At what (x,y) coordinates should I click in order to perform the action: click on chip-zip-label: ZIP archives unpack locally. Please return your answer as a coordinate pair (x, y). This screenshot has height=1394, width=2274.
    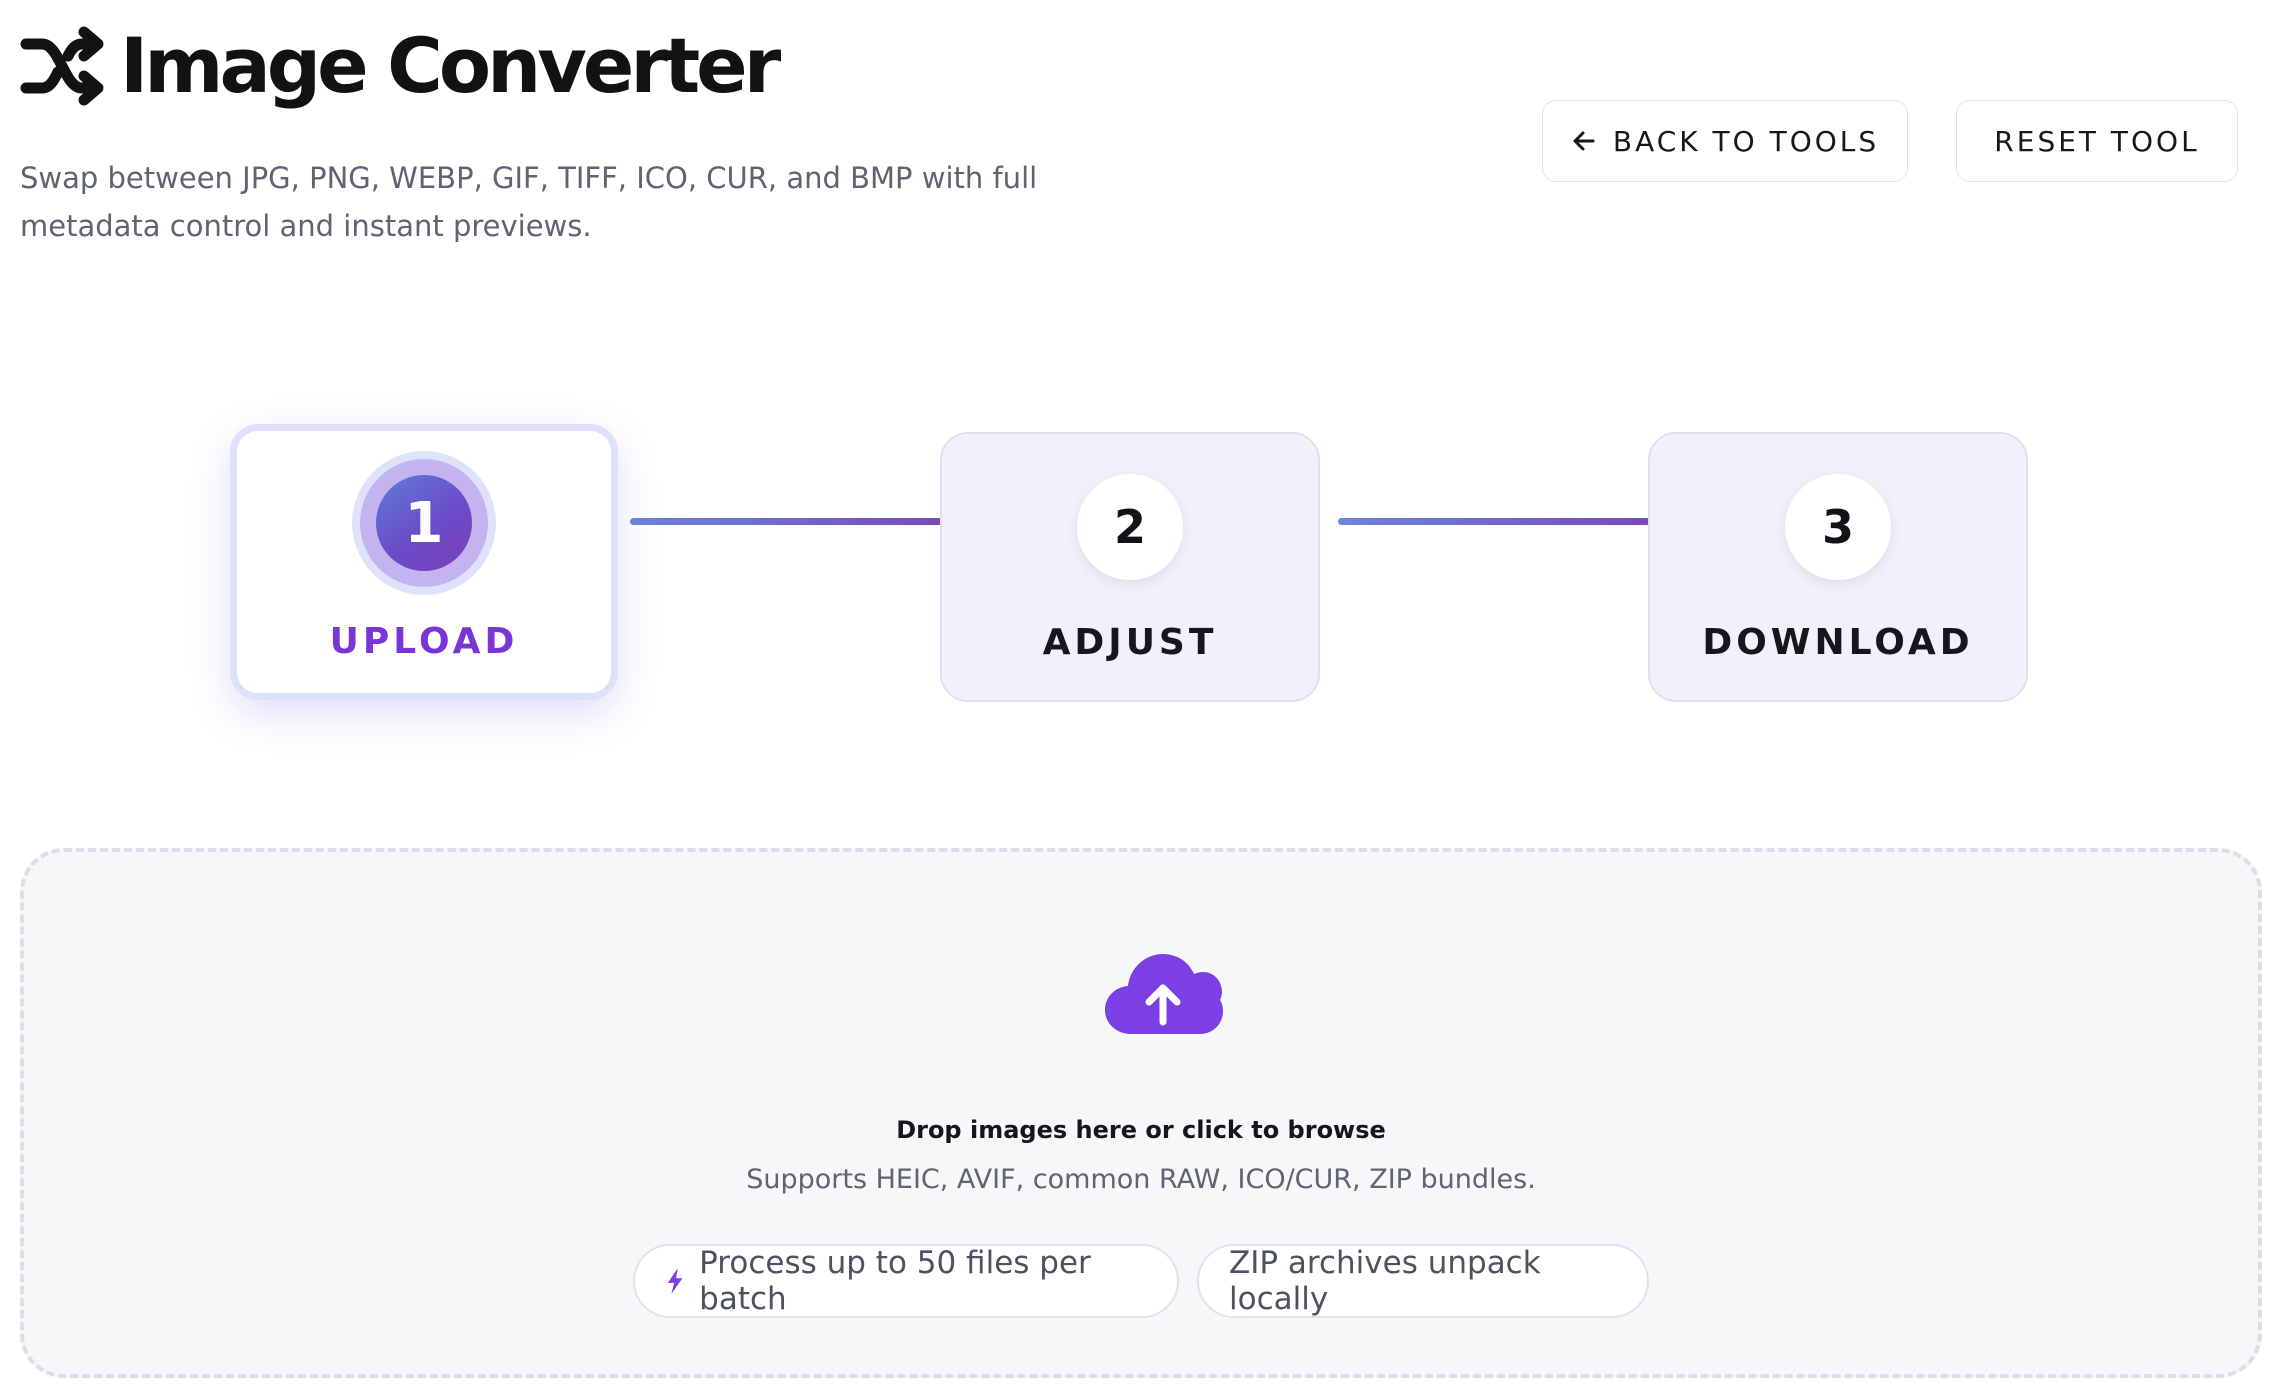
    Looking at the image, I should click on (1385, 1281).